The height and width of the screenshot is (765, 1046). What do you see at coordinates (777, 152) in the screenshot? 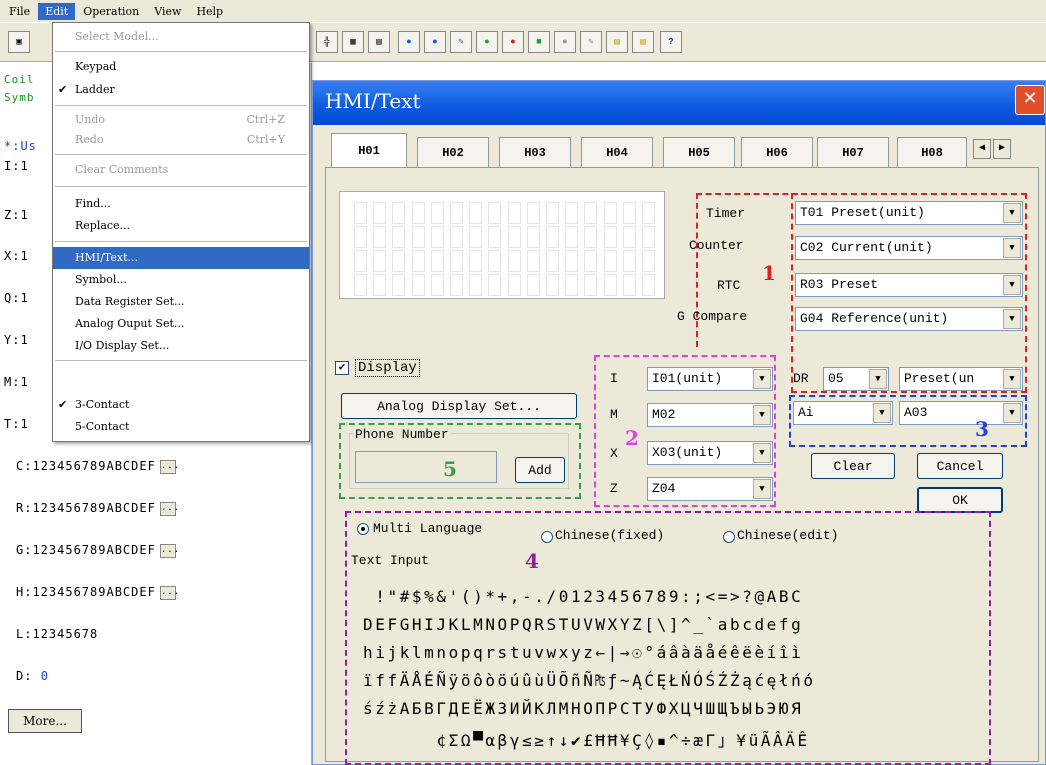
I see `tab-h06: H06` at bounding box center [777, 152].